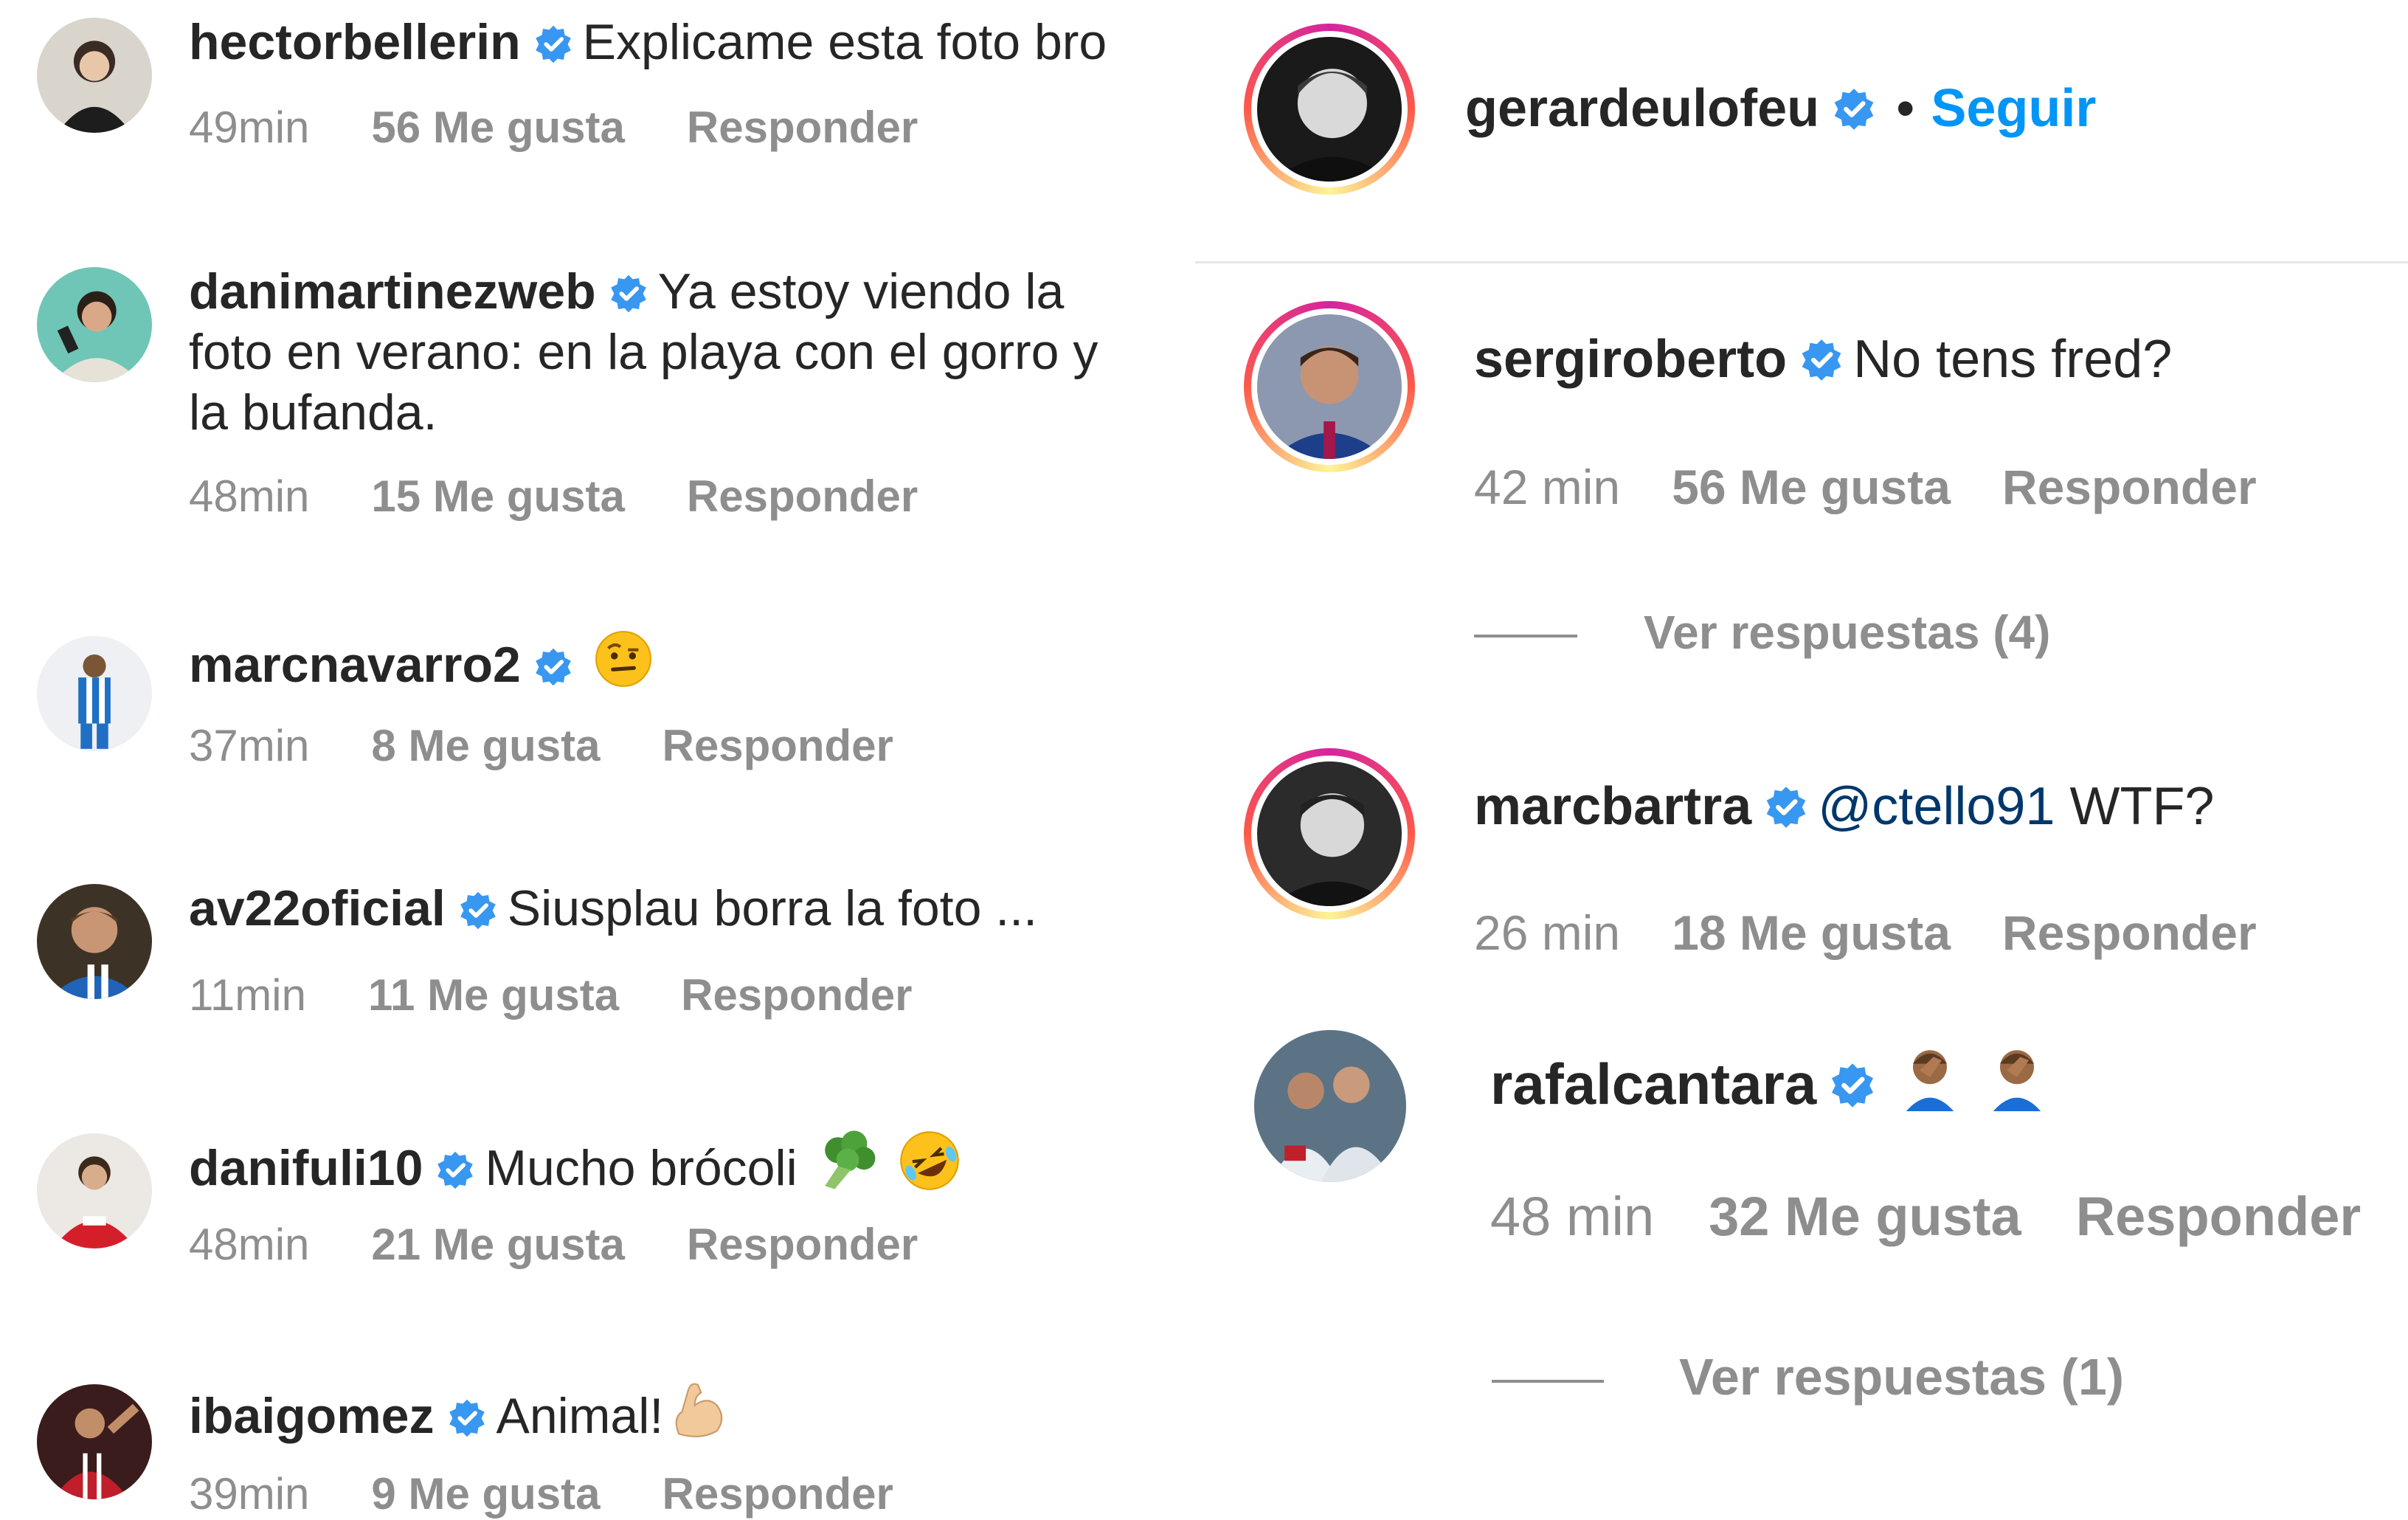 The width and height of the screenshot is (2408, 1520). I want to click on comment-time: 42 min, so click(1548, 487).